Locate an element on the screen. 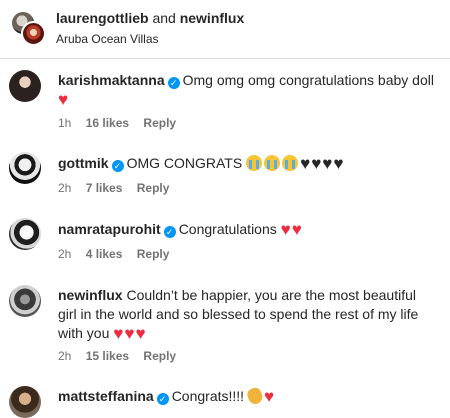 The image size is (450, 418). comment-meta: 2h 7 likes Reply is located at coordinates (119, 188).